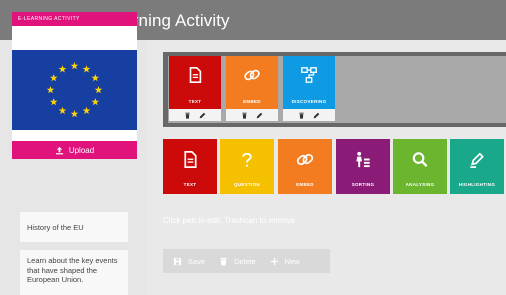 This screenshot has height=295, width=506. Describe the element at coordinates (195, 115) in the screenshot. I see `tile-actions-text` at that location.